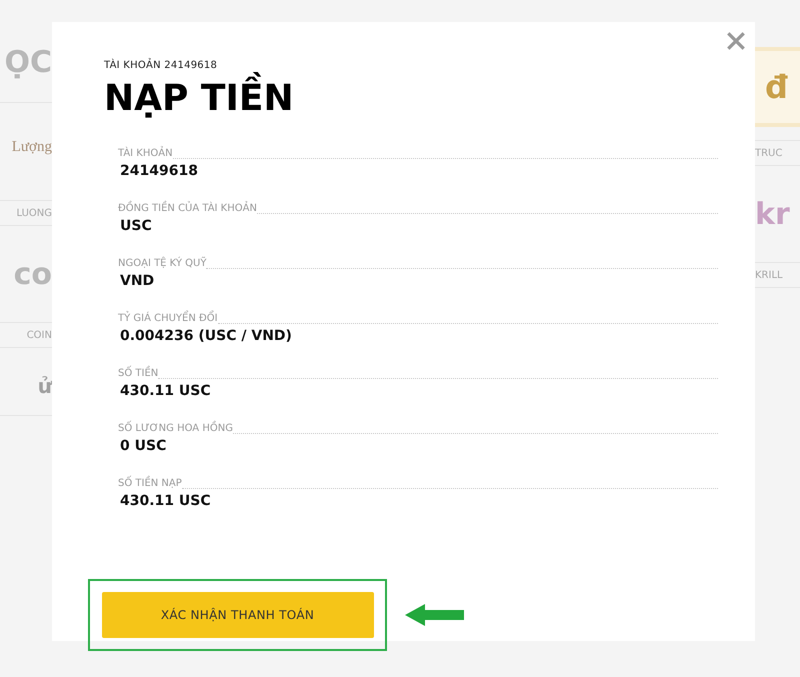 The image size is (800, 677). Describe the element at coordinates (159, 171) in the screenshot. I see `field-value: 24149618` at that location.